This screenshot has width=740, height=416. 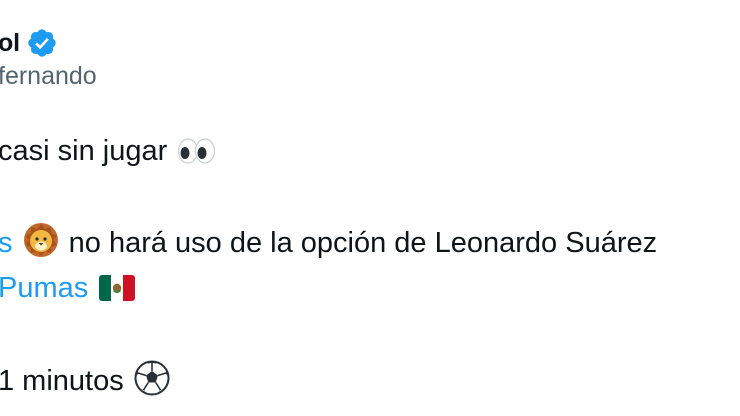 I want to click on pumas-link: Pumas, so click(x=44, y=288).